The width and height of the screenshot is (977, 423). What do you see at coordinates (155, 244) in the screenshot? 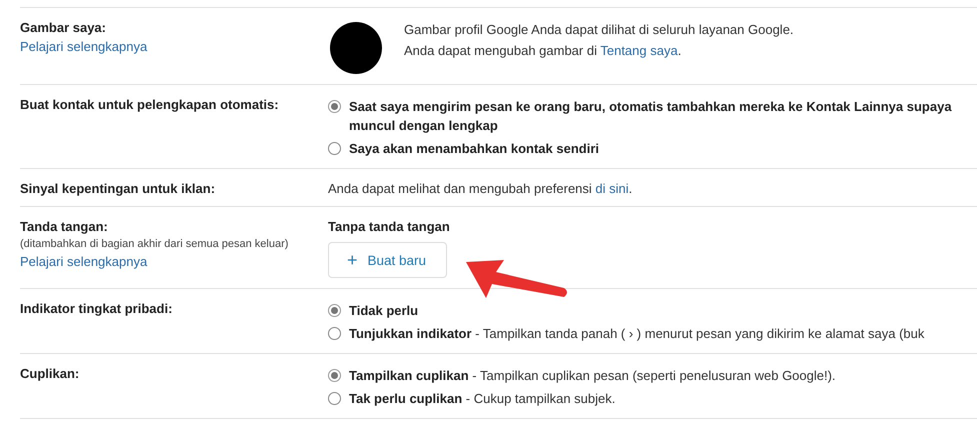
I see `setting-note: (ditambahkan di bagian akhir dari semua pesan keluar)` at bounding box center [155, 244].